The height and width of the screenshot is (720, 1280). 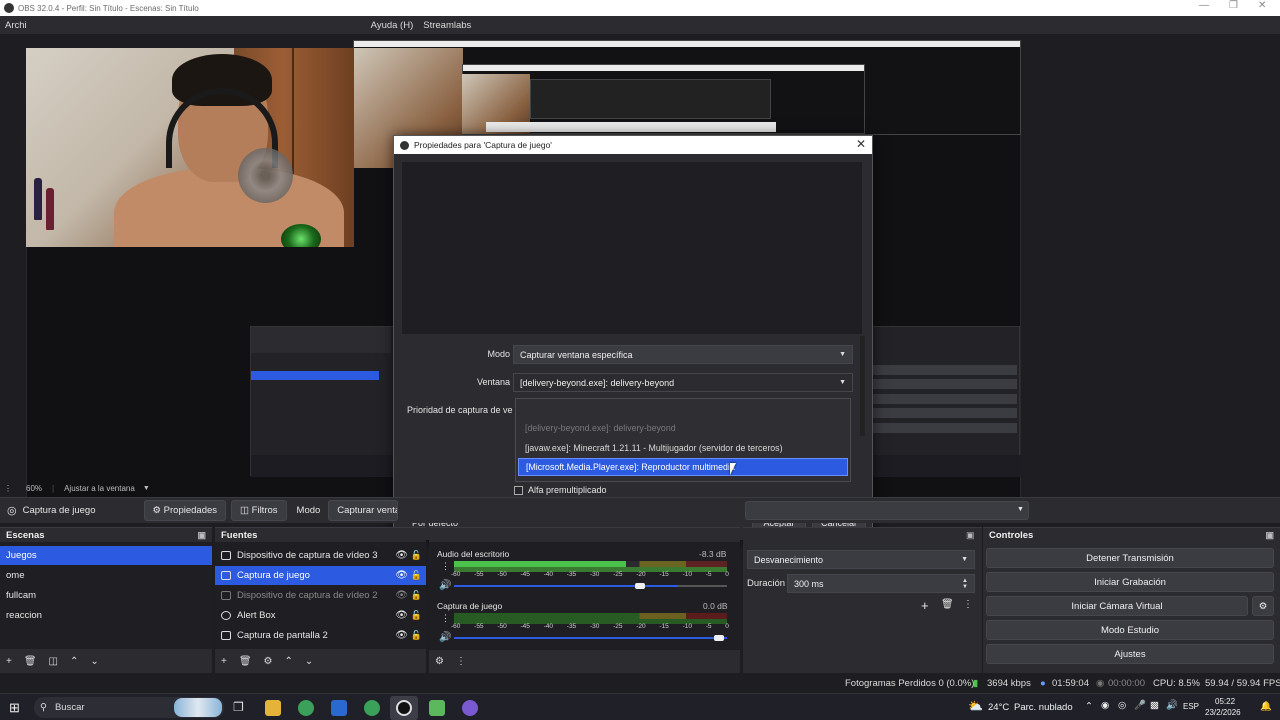 What do you see at coordinates (16, 25) in the screenshot?
I see `menu-file: Archi` at bounding box center [16, 25].